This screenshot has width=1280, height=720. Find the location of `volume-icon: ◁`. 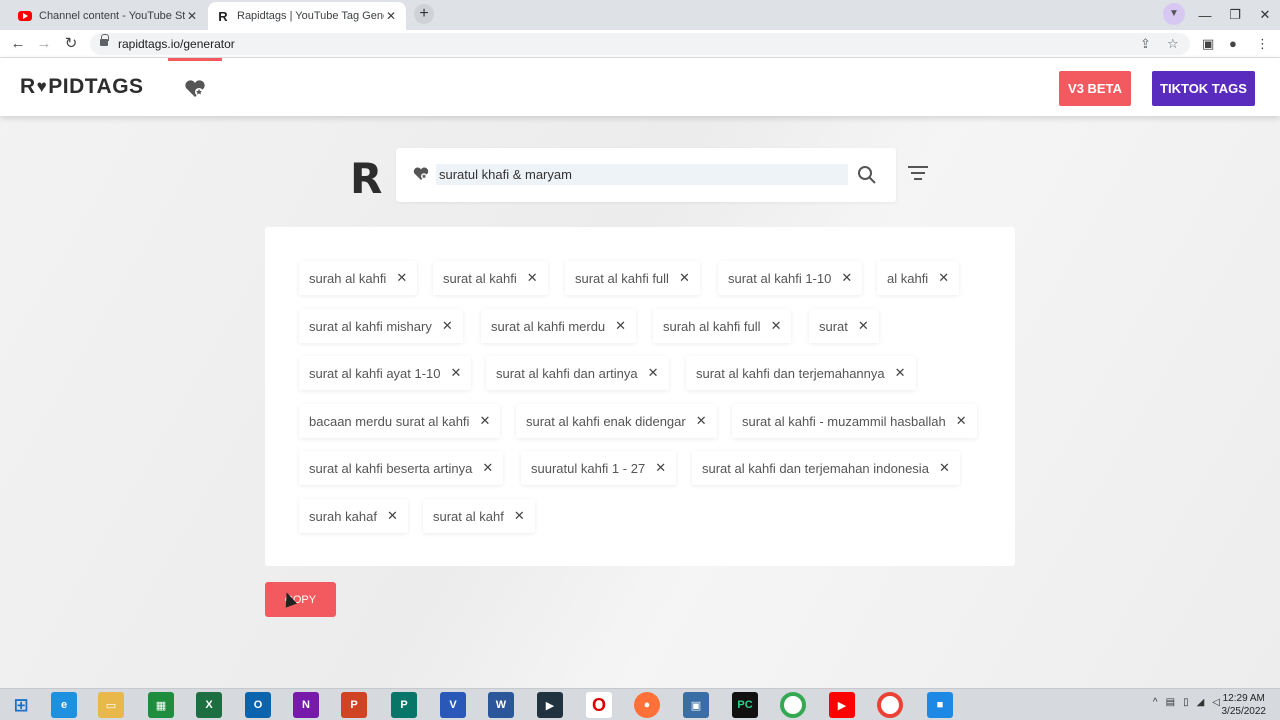

volume-icon: ◁ is located at coordinates (1216, 702).